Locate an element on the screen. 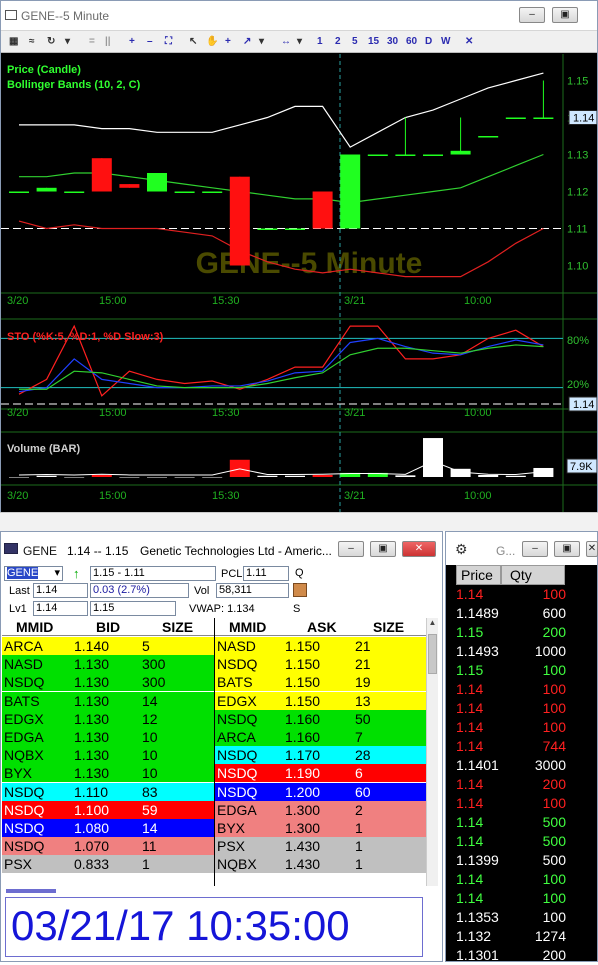 The height and width of the screenshot is (965, 598). period-60-button: 60 is located at coordinates (411, 41).